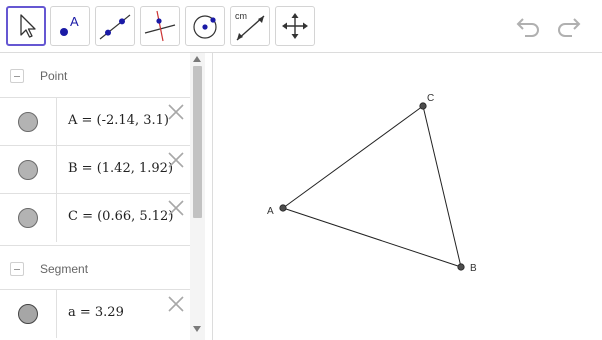 The image size is (602, 340). Describe the element at coordinates (430, 98) in the screenshot. I see `point-label-C: C` at that location.